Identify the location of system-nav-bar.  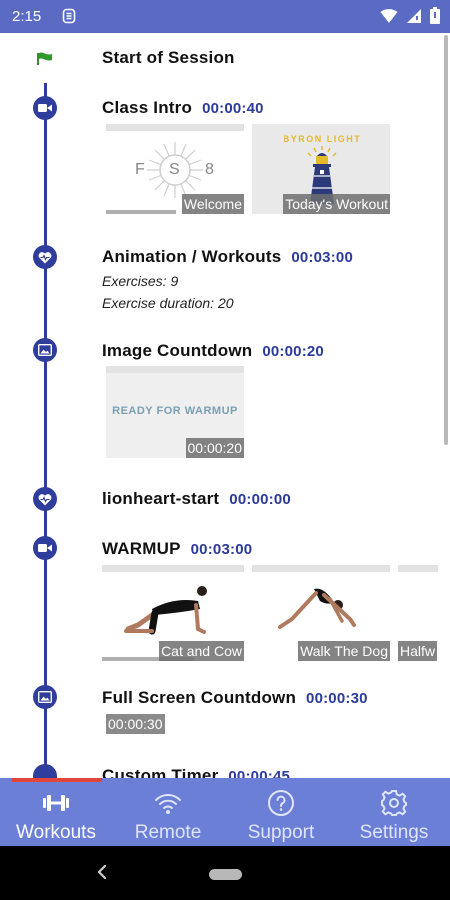
(225, 873).